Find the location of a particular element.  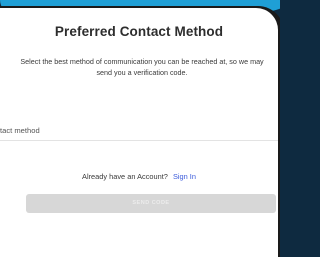

account-prompt-text: Already have an Account? is located at coordinates (125, 176).